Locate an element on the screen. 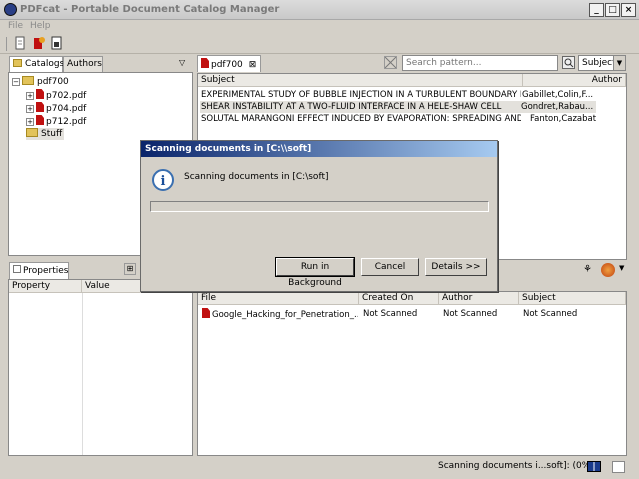  tree-item-folder: Stuff is located at coordinates (45, 134).